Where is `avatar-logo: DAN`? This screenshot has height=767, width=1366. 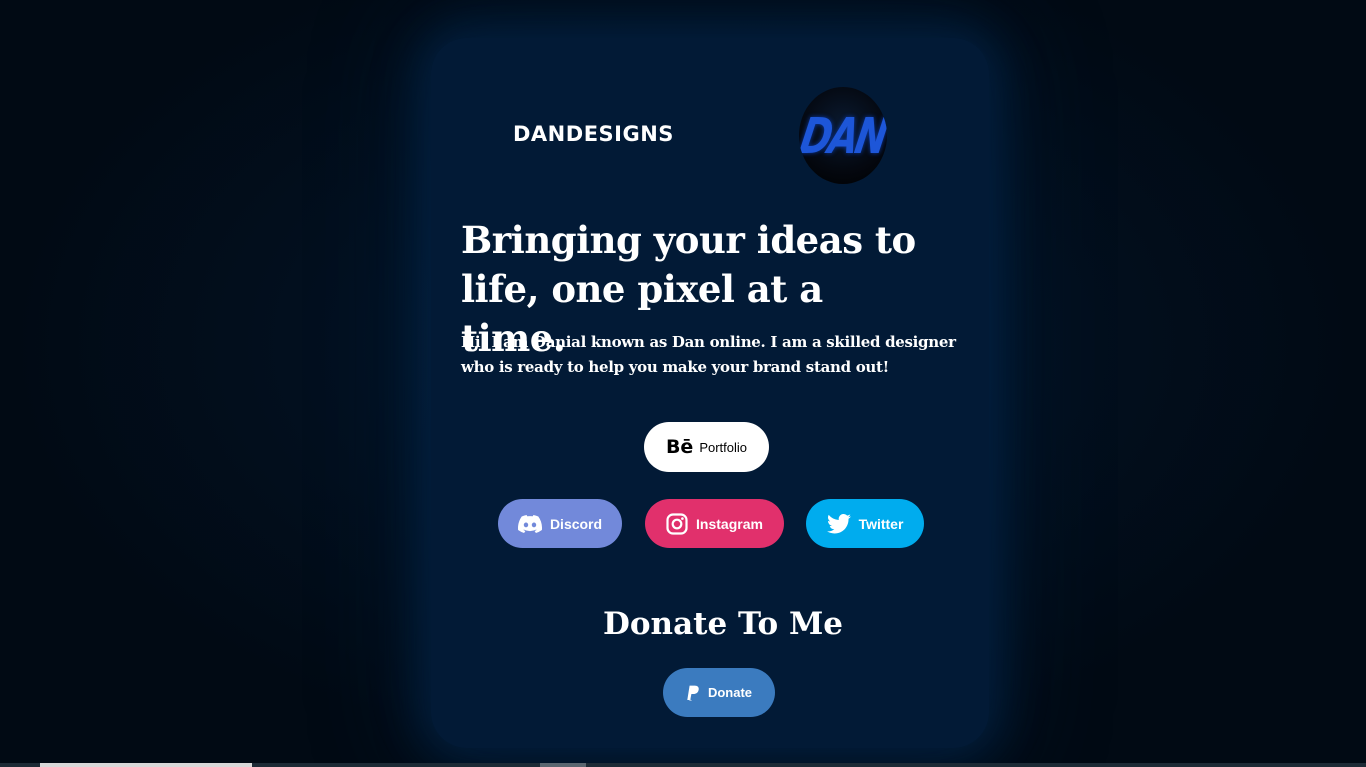
avatar-logo: DAN is located at coordinates (843, 135).